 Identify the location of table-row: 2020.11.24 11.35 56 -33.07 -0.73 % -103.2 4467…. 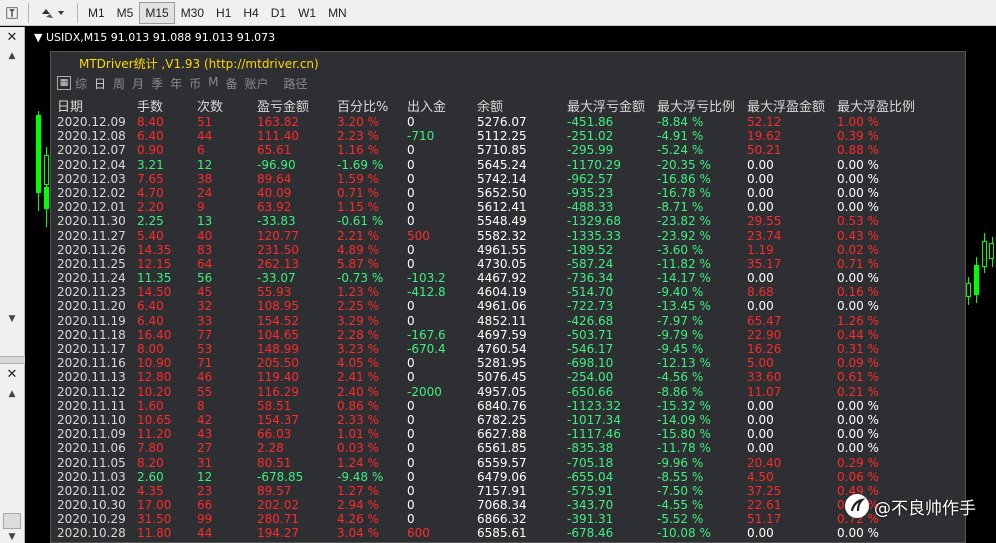
(508, 278).